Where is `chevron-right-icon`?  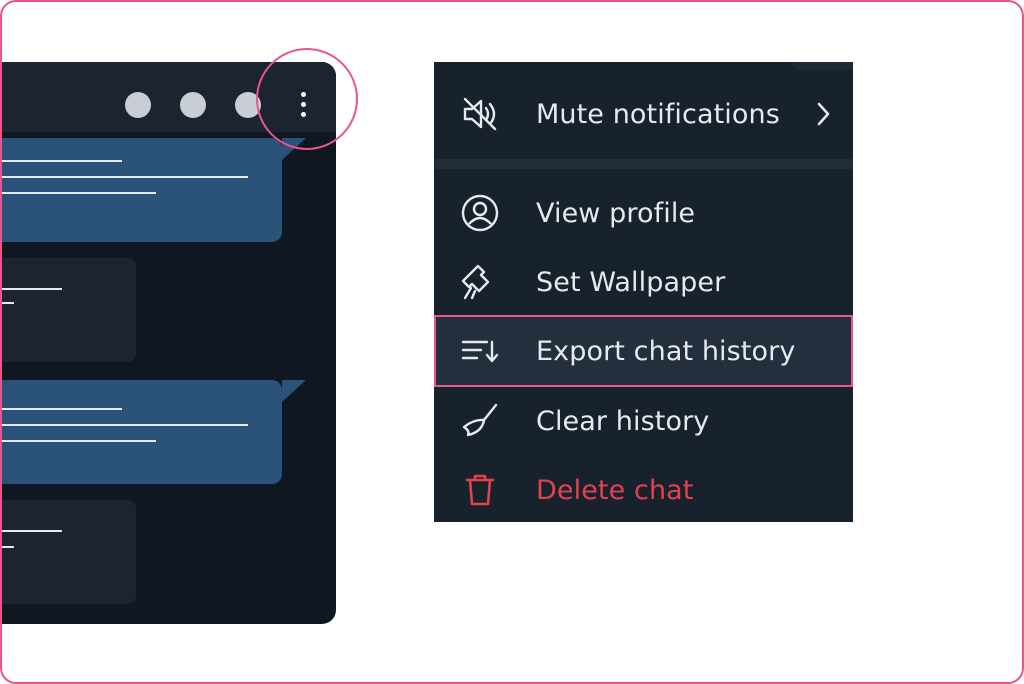
chevron-right-icon is located at coordinates (823, 114).